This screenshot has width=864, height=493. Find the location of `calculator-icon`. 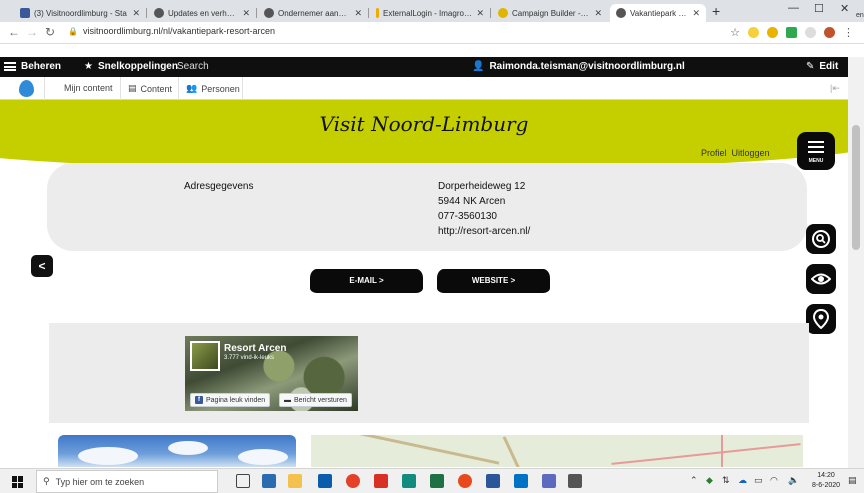

calculator-icon is located at coordinates (269, 481).